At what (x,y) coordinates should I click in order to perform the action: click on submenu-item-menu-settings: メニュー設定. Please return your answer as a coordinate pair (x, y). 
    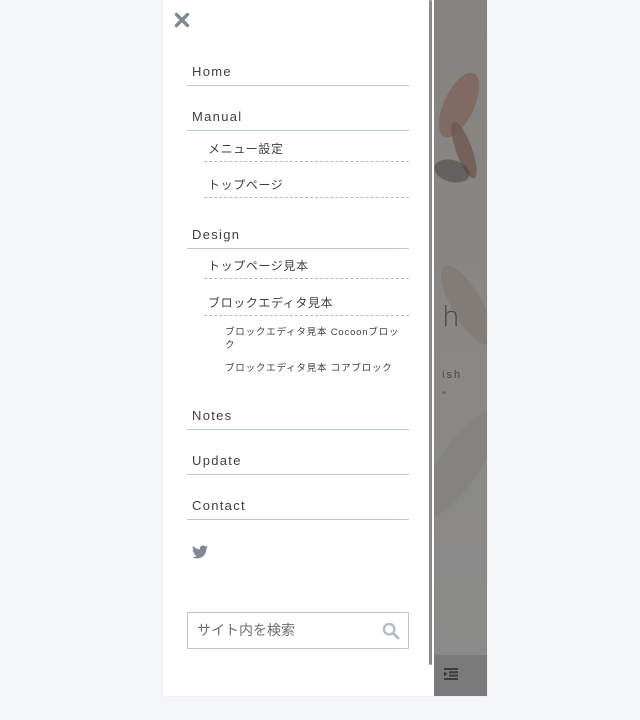
    Looking at the image, I should click on (306, 152).